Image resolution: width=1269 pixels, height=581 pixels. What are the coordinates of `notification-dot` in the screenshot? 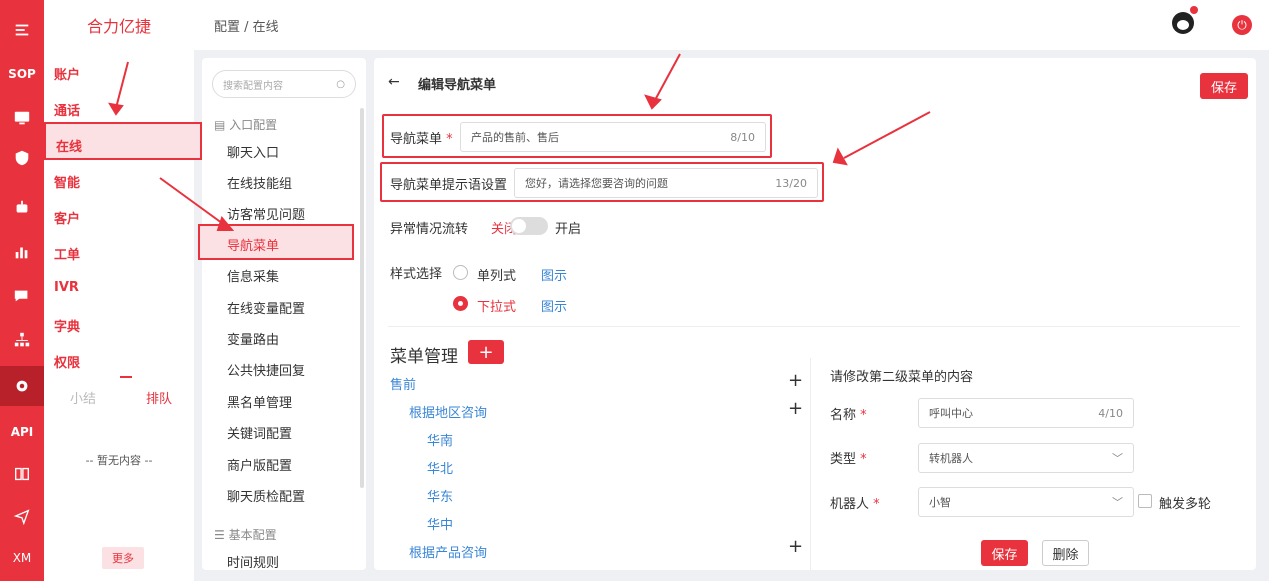 It's located at (1194, 10).